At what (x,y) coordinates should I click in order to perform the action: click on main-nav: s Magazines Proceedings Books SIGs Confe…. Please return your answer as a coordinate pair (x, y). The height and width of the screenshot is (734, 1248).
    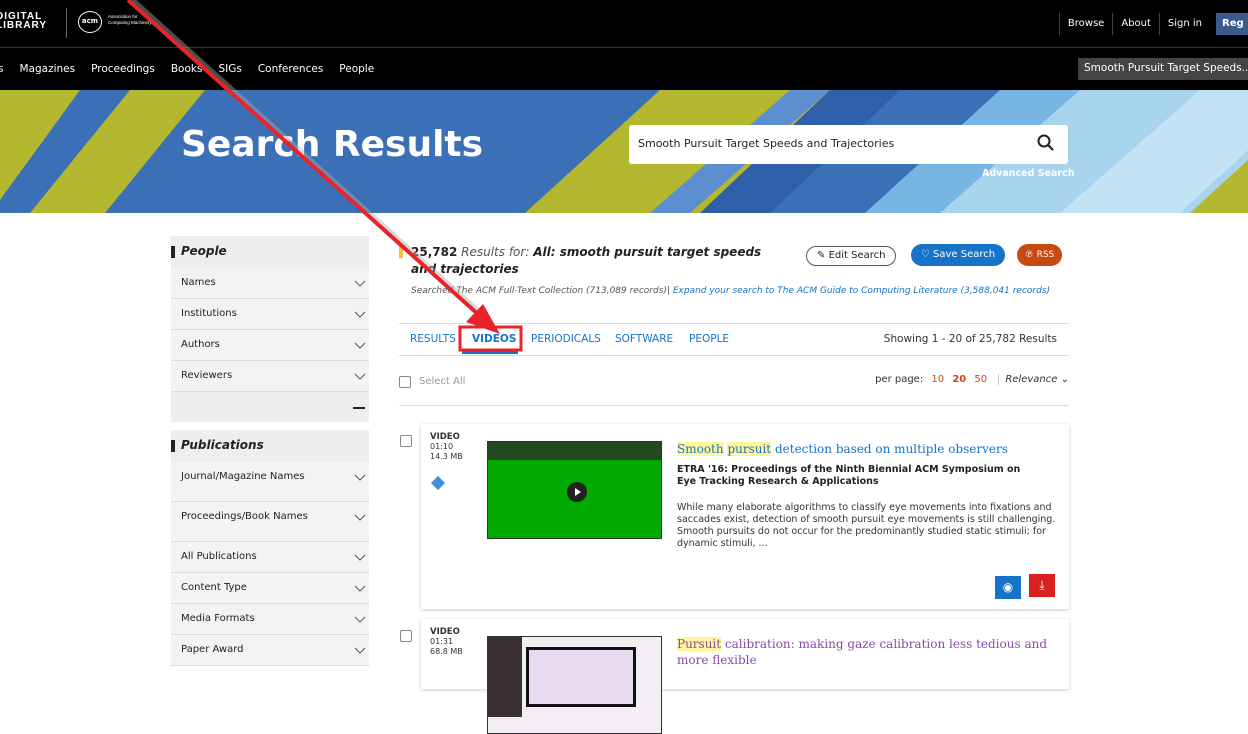
    Looking at the image, I should click on (624, 68).